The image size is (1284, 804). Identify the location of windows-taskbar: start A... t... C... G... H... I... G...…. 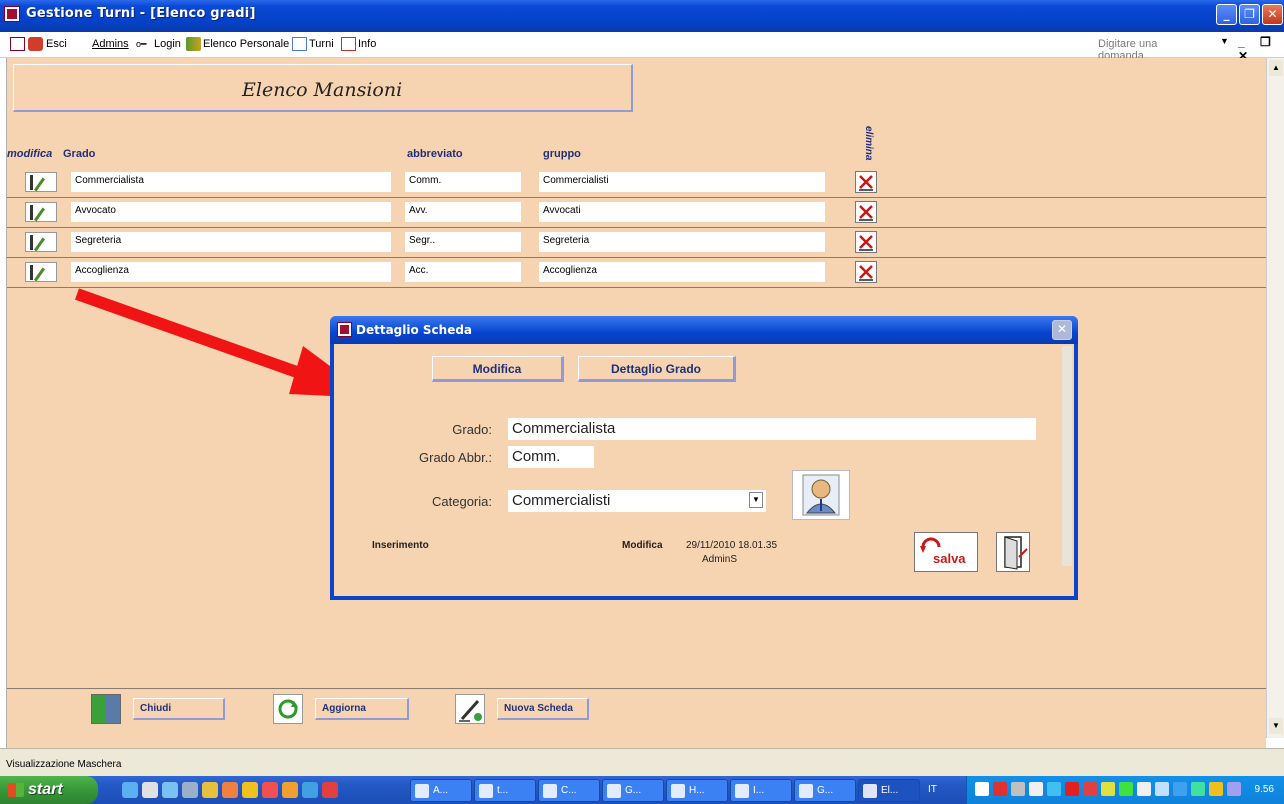
(642, 790).